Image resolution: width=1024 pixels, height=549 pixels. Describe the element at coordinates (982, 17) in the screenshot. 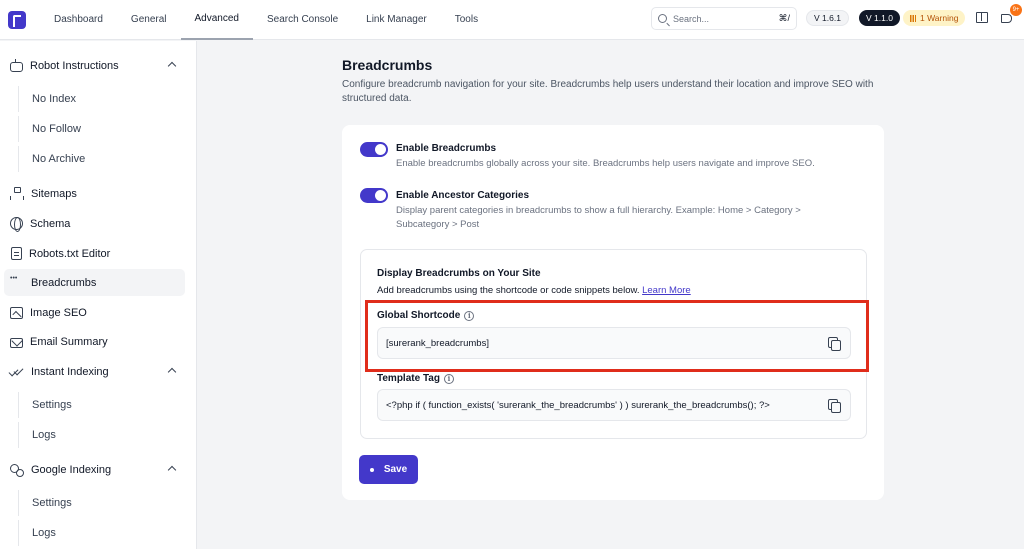

I see `book-icon` at that location.